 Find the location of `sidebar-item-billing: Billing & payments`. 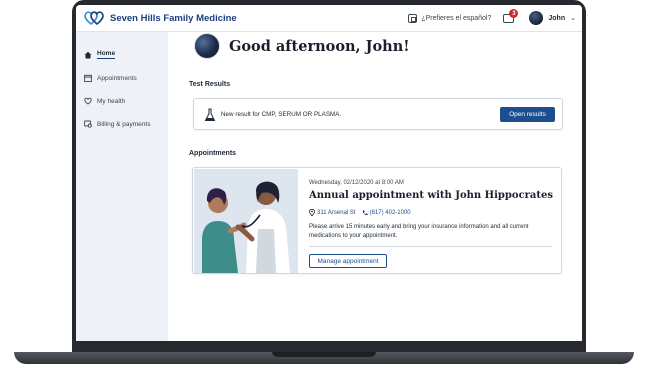

sidebar-item-billing: Billing & payments is located at coordinates (117, 124).